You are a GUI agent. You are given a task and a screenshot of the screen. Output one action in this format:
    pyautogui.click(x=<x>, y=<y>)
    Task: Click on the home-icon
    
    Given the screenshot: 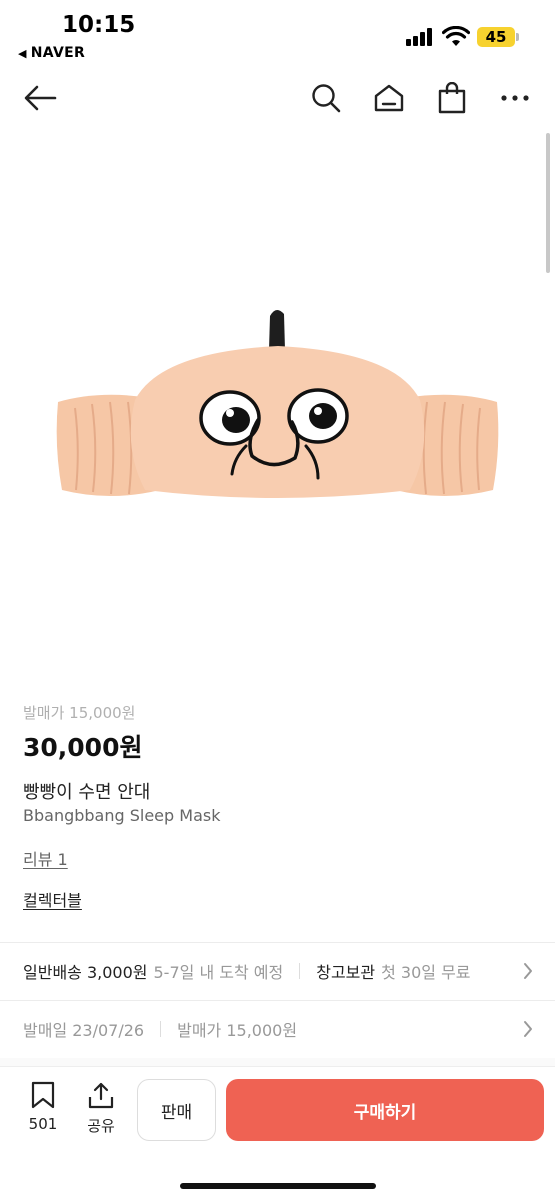 What is the action you would take?
    pyautogui.click(x=389, y=98)
    